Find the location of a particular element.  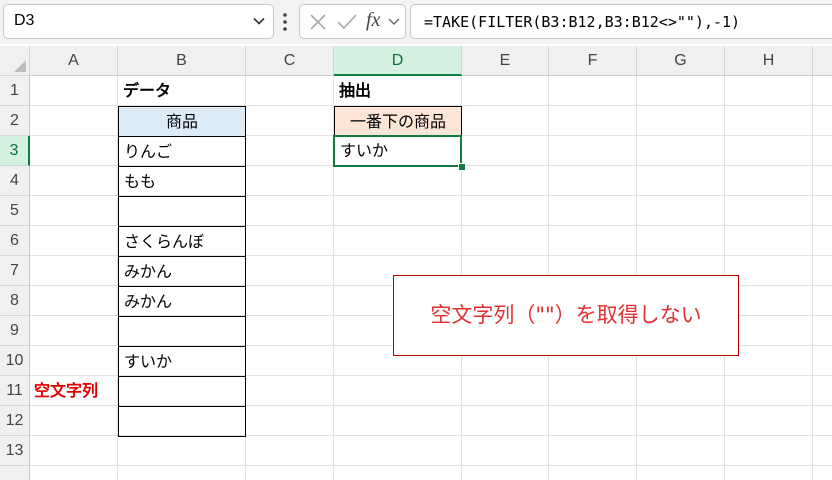

cell-d2: 一番下の商品 is located at coordinates (398, 121).